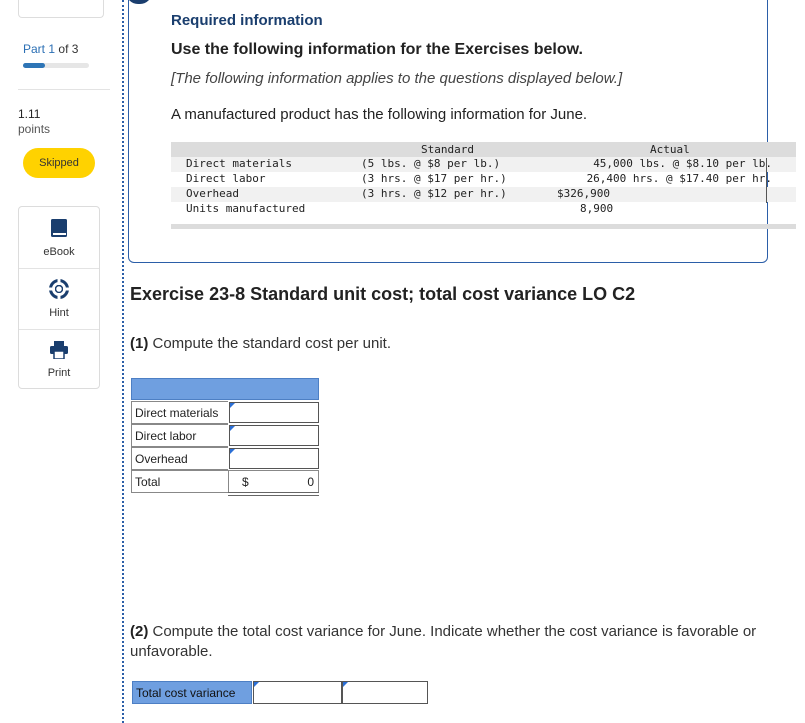  What do you see at coordinates (483, 226) in the screenshot?
I see `table-footer-band` at bounding box center [483, 226].